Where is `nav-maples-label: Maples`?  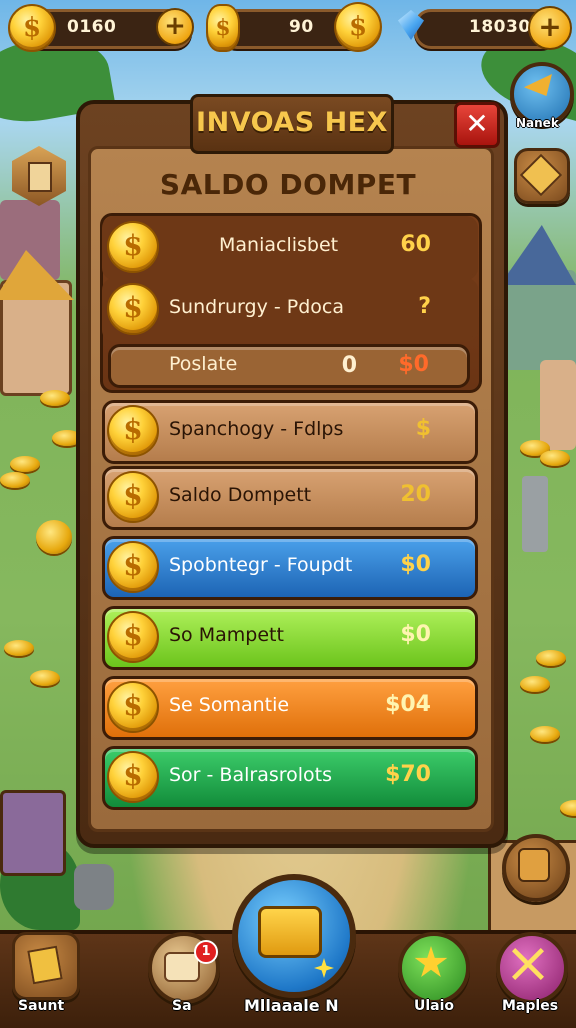
nav-maples-label: Maples is located at coordinates (530, 1006).